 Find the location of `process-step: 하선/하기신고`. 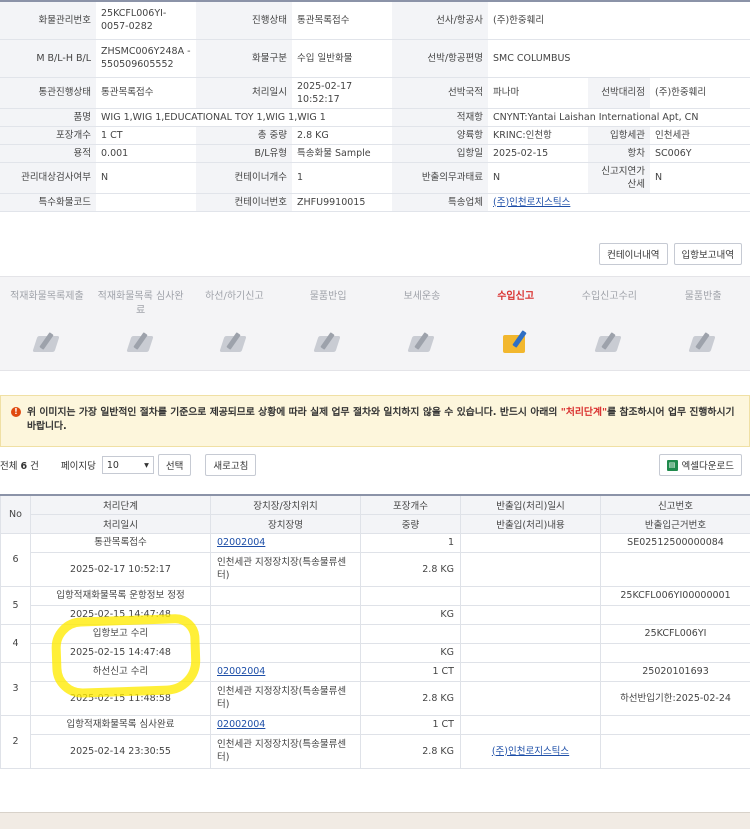

process-step: 하선/하기신고 is located at coordinates (235, 323).